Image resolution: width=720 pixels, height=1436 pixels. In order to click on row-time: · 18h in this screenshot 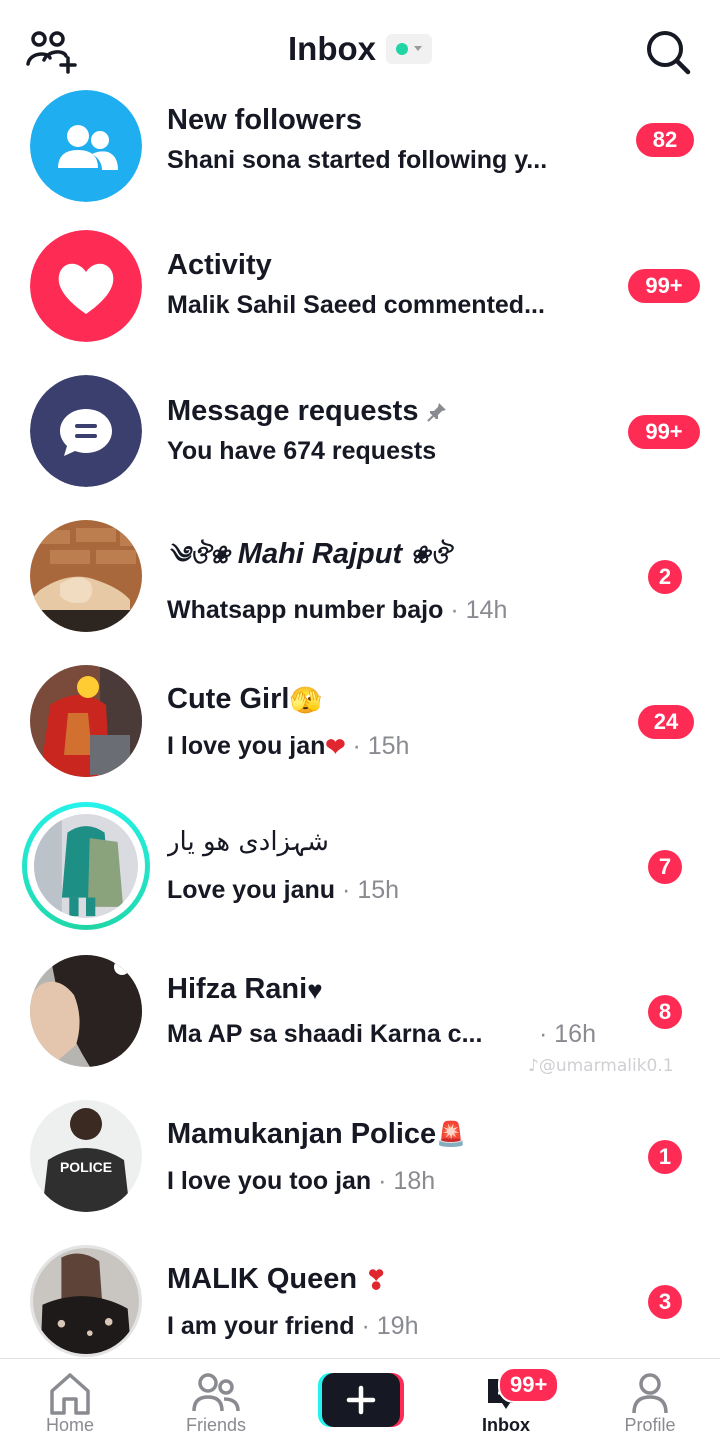, I will do `click(407, 1181)`.